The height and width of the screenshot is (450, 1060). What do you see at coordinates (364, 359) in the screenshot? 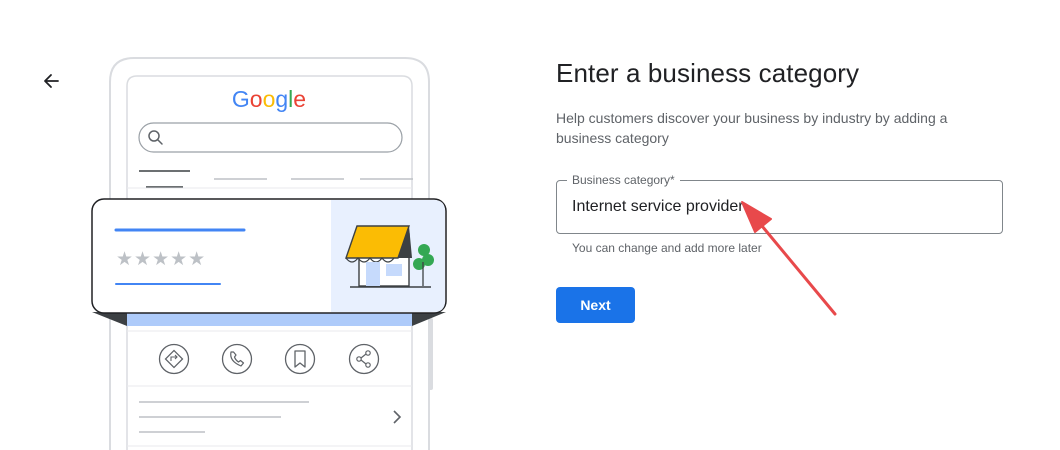
I see `share-icon` at bounding box center [364, 359].